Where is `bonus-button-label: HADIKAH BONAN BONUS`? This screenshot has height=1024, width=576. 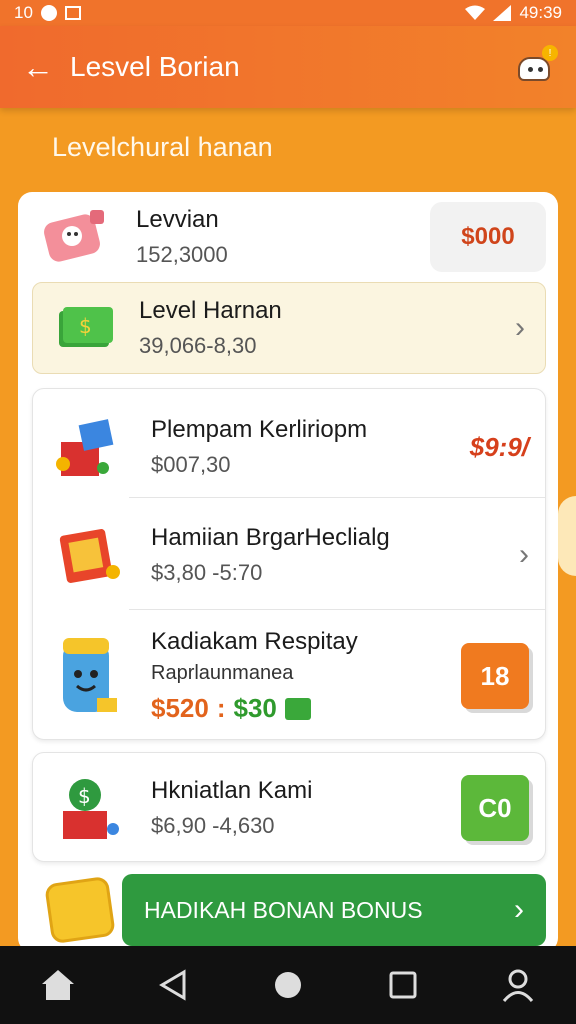
bonus-button-label: HADIKAH BONAN BONUS is located at coordinates (283, 909).